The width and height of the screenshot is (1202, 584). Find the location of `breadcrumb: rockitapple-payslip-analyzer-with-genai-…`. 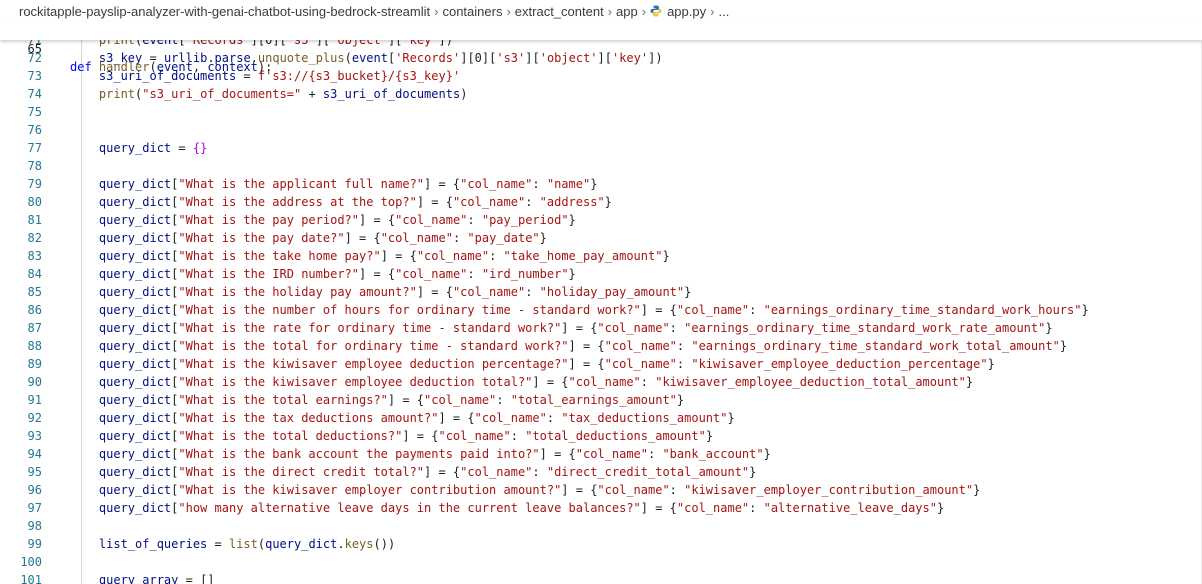

breadcrumb: rockitapple-payslip-analyzer-with-genai-… is located at coordinates (601, 11).